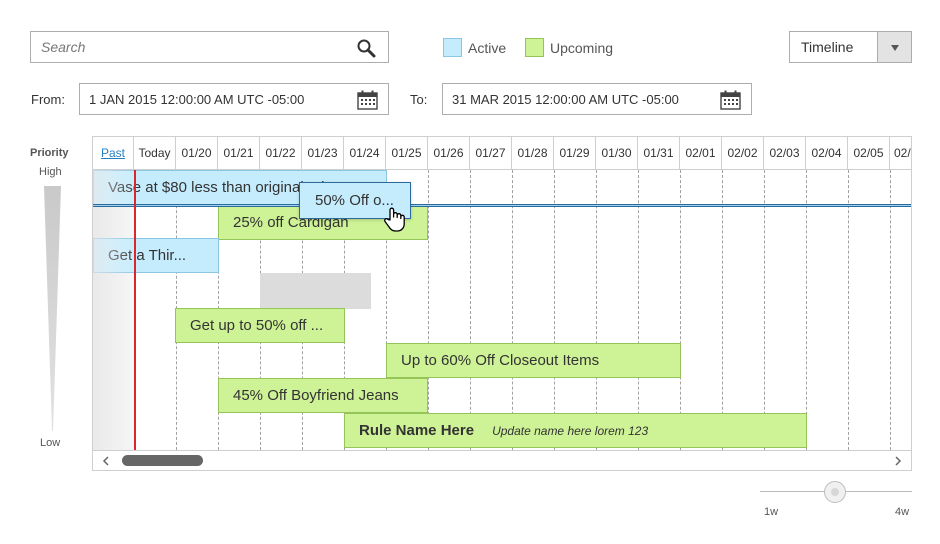 The image size is (940, 544). I want to click on column-date: 01/26, so click(449, 153).